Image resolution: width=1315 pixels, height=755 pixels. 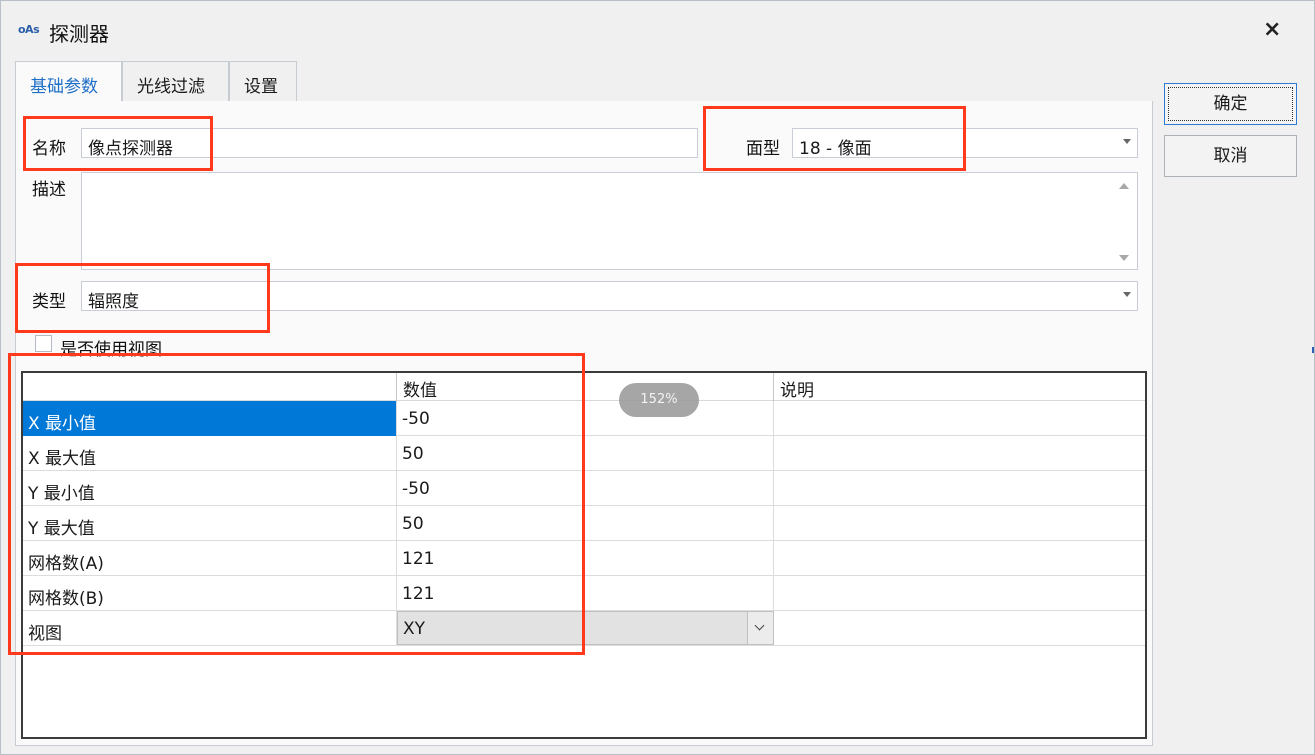 What do you see at coordinates (210, 558) in the screenshot?
I see `param-cell: 网格数(A)` at bounding box center [210, 558].